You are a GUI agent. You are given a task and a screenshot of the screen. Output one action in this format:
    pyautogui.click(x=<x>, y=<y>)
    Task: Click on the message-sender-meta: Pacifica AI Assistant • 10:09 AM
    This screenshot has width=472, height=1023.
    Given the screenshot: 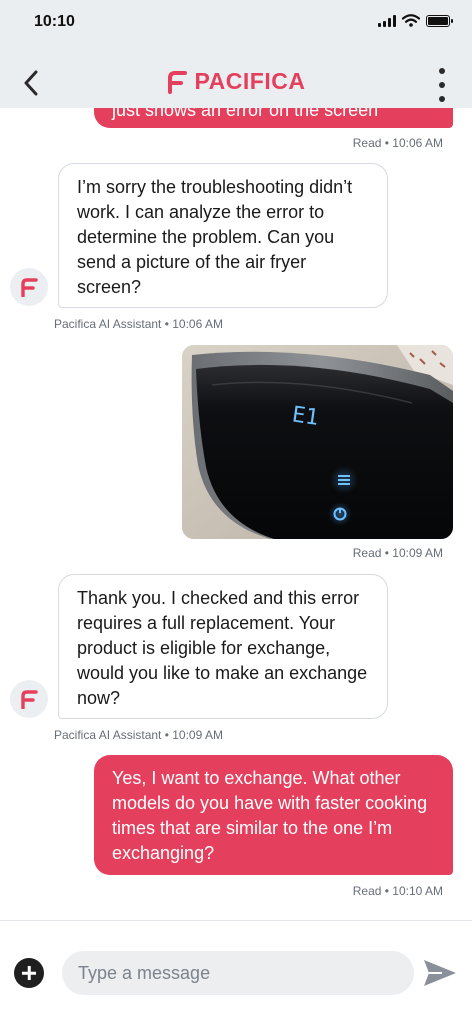 What is the action you would take?
    pyautogui.click(x=138, y=735)
    